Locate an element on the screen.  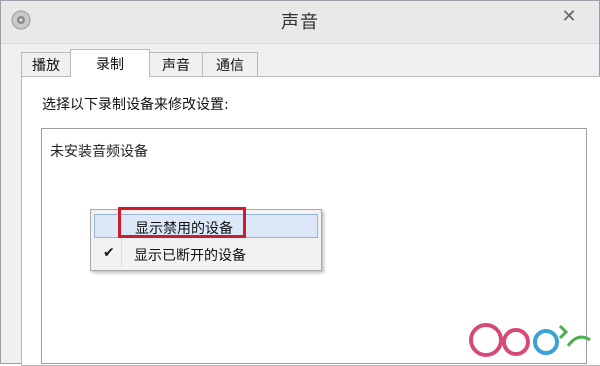
no-devices-message: 未安装音频设备 is located at coordinates (99, 152).